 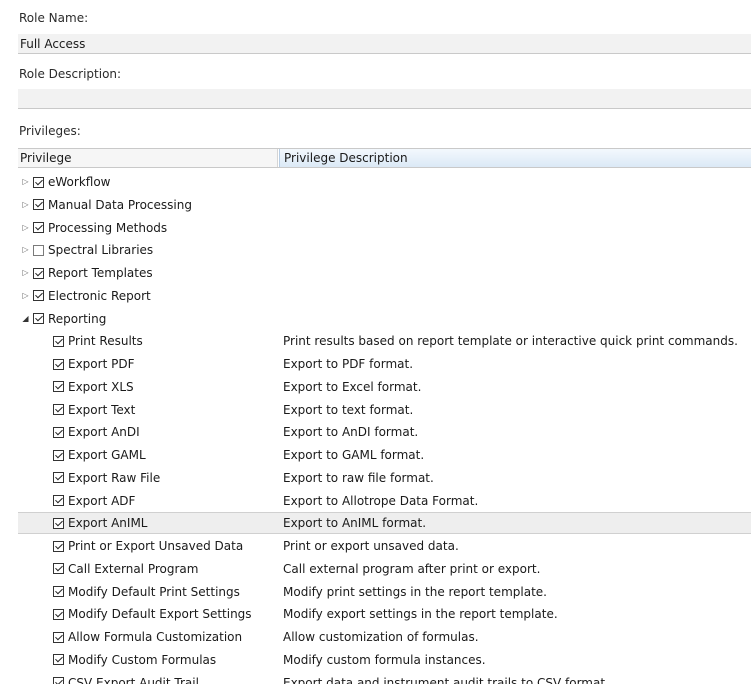 I want to click on privilege-label: Manual Data Processing, so click(x=120, y=204).